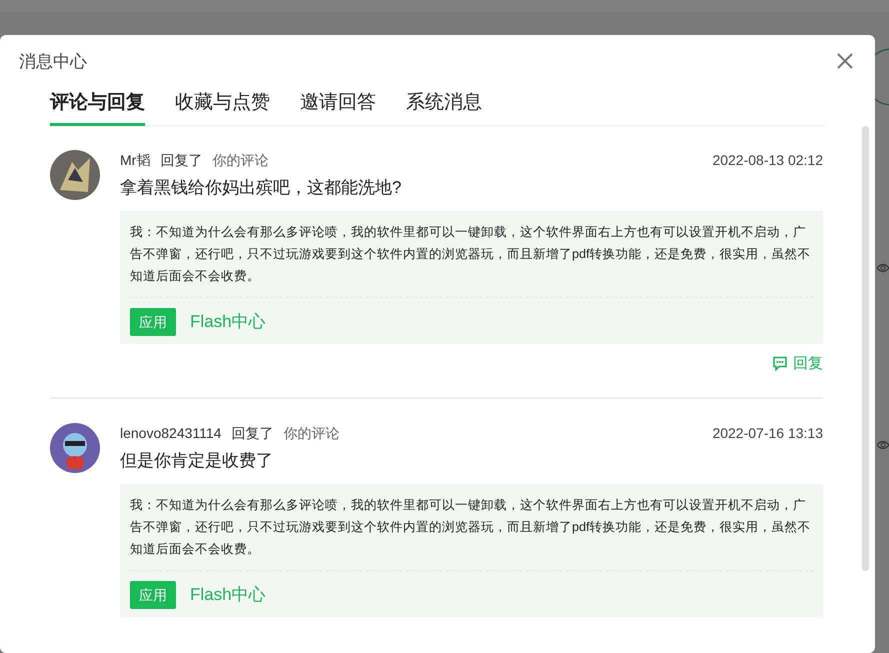  What do you see at coordinates (780, 363) in the screenshot?
I see `chat-bubble-icon` at bounding box center [780, 363].